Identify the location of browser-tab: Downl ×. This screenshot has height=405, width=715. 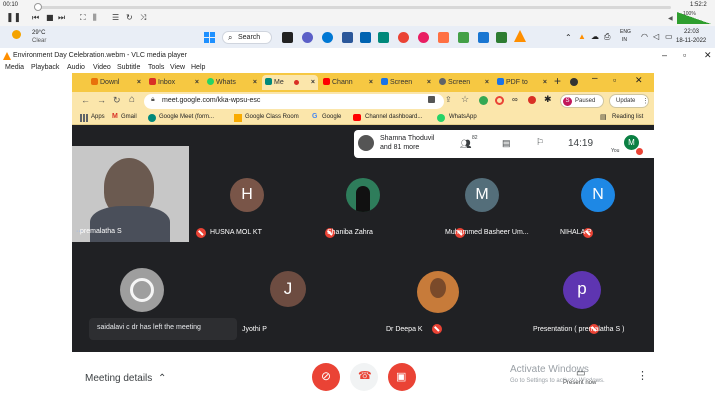
(116, 82).